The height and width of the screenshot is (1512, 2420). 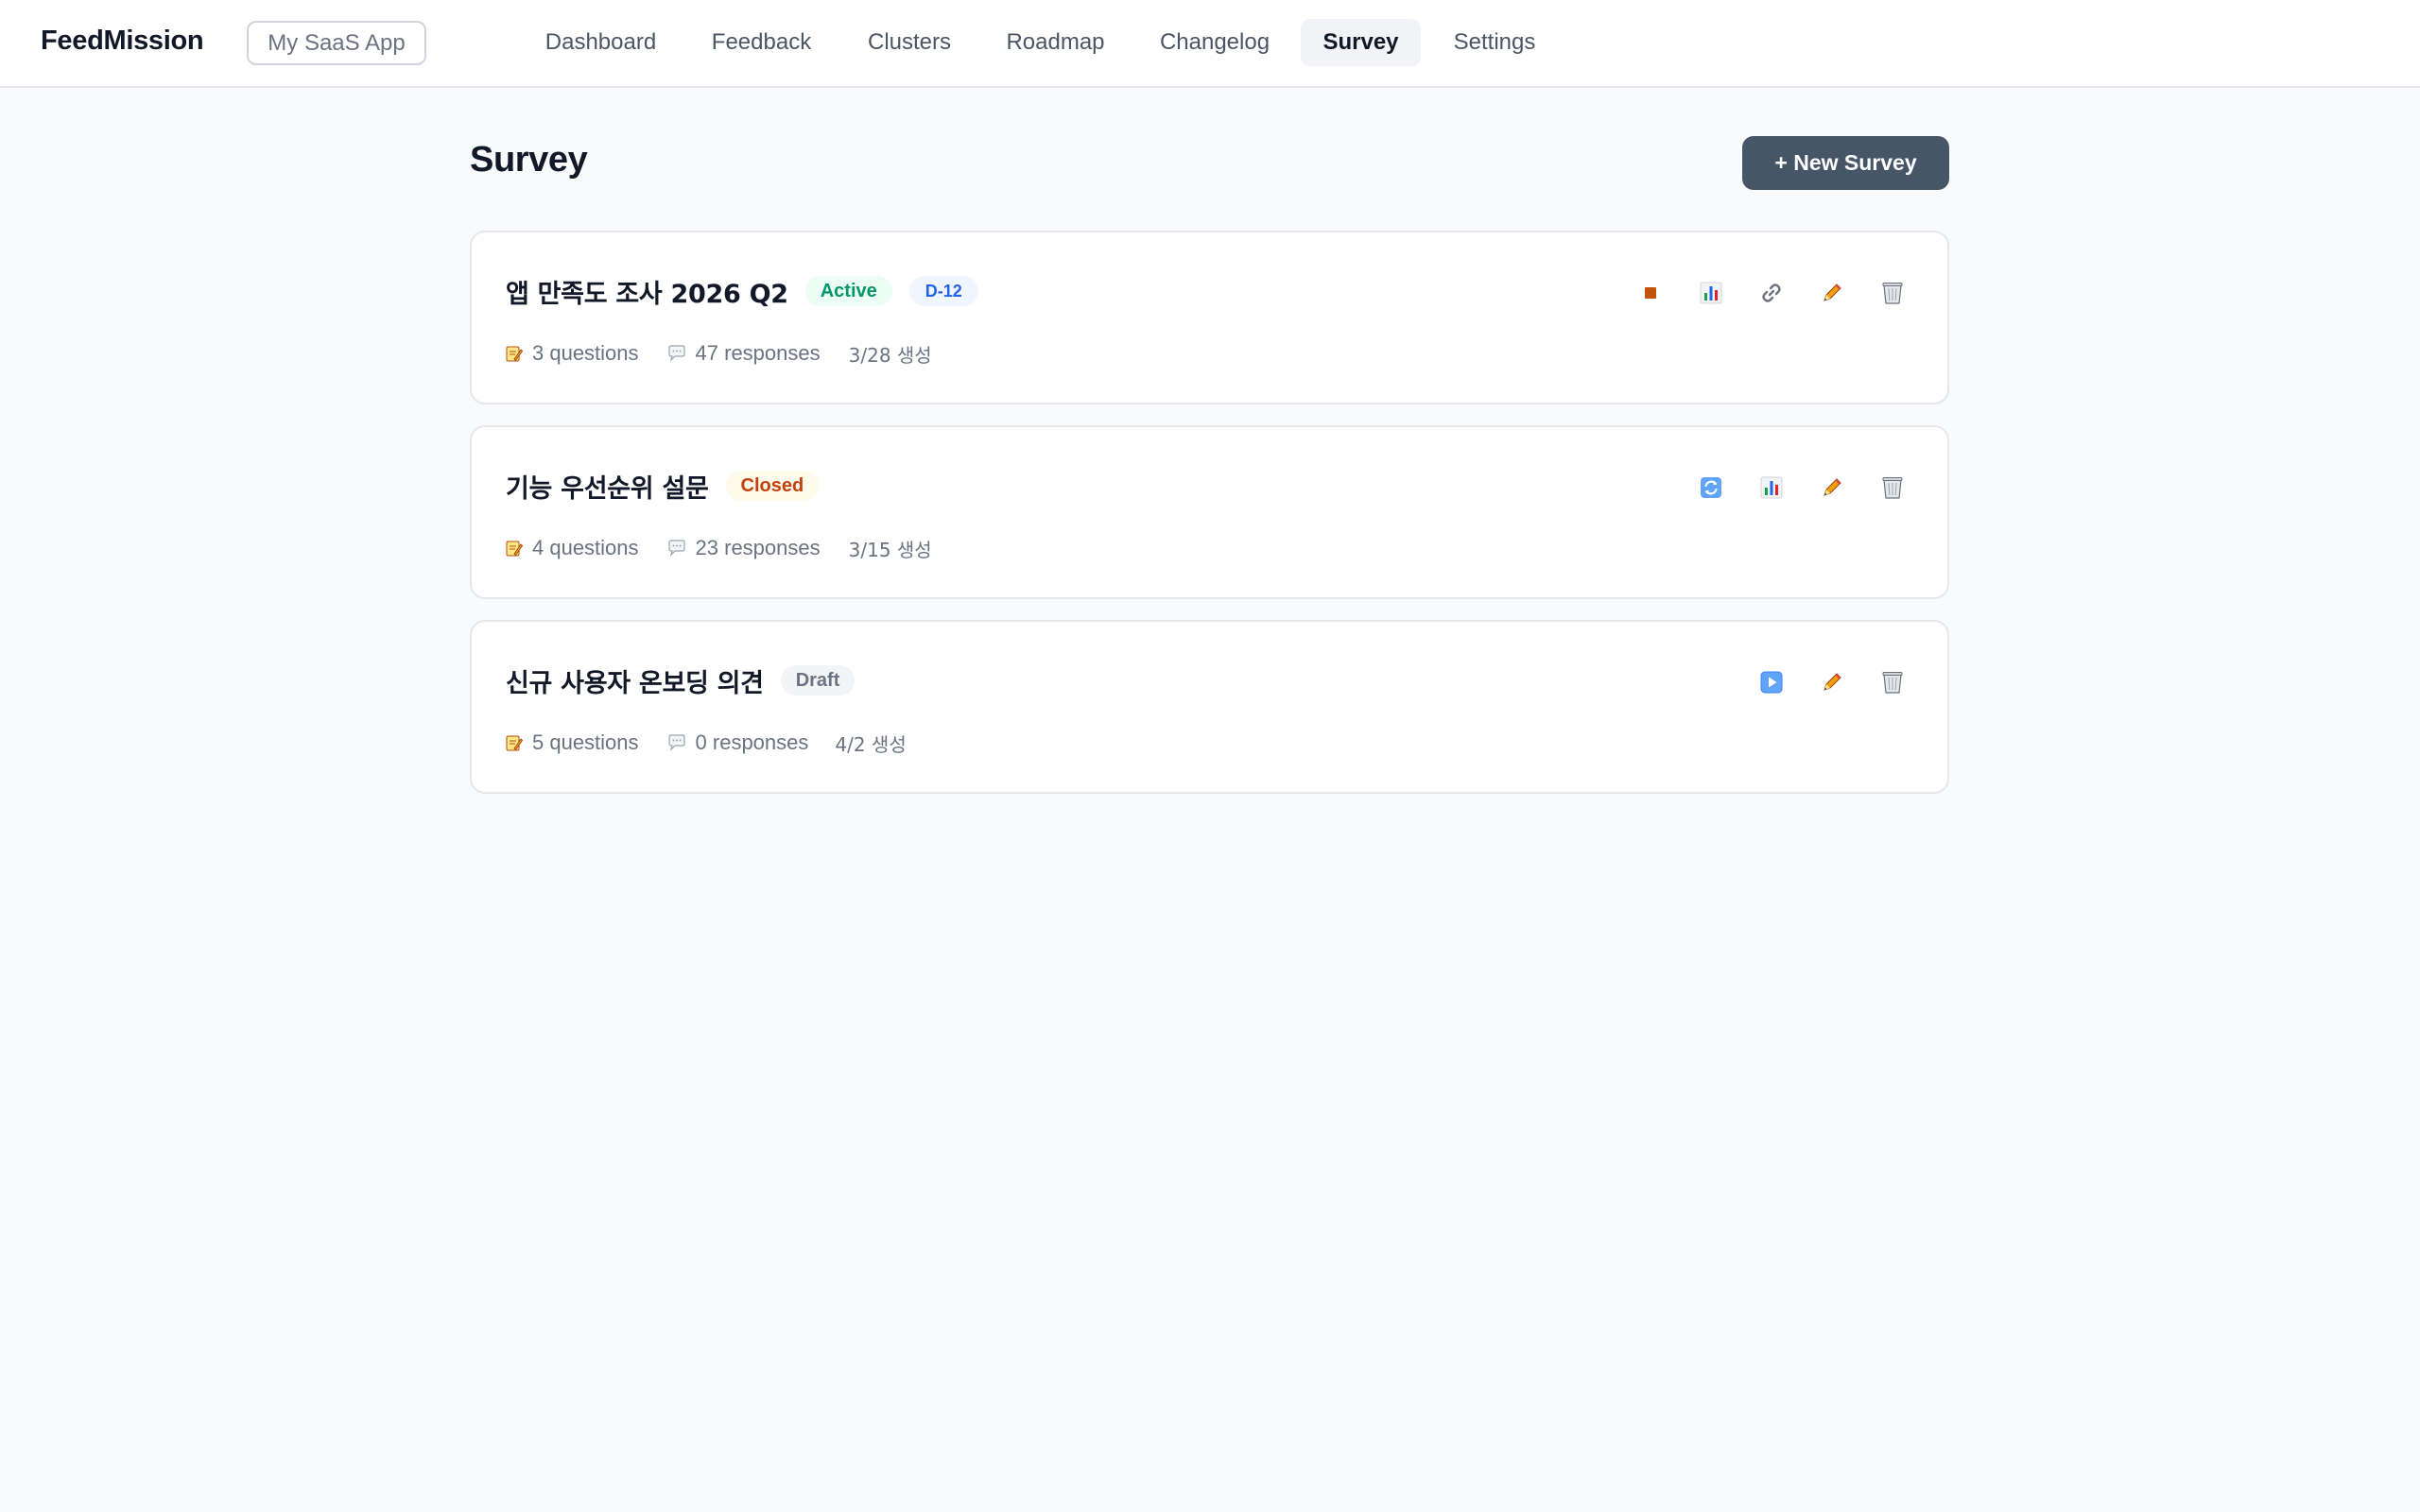 I want to click on project-selector: My SaaS App, so click(x=336, y=43).